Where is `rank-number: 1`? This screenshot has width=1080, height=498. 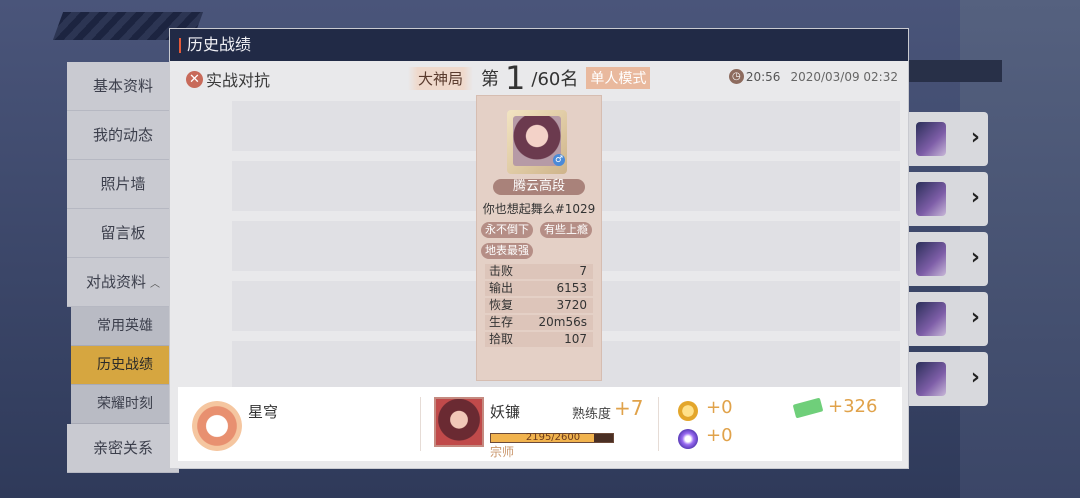 rank-number: 1 is located at coordinates (515, 78).